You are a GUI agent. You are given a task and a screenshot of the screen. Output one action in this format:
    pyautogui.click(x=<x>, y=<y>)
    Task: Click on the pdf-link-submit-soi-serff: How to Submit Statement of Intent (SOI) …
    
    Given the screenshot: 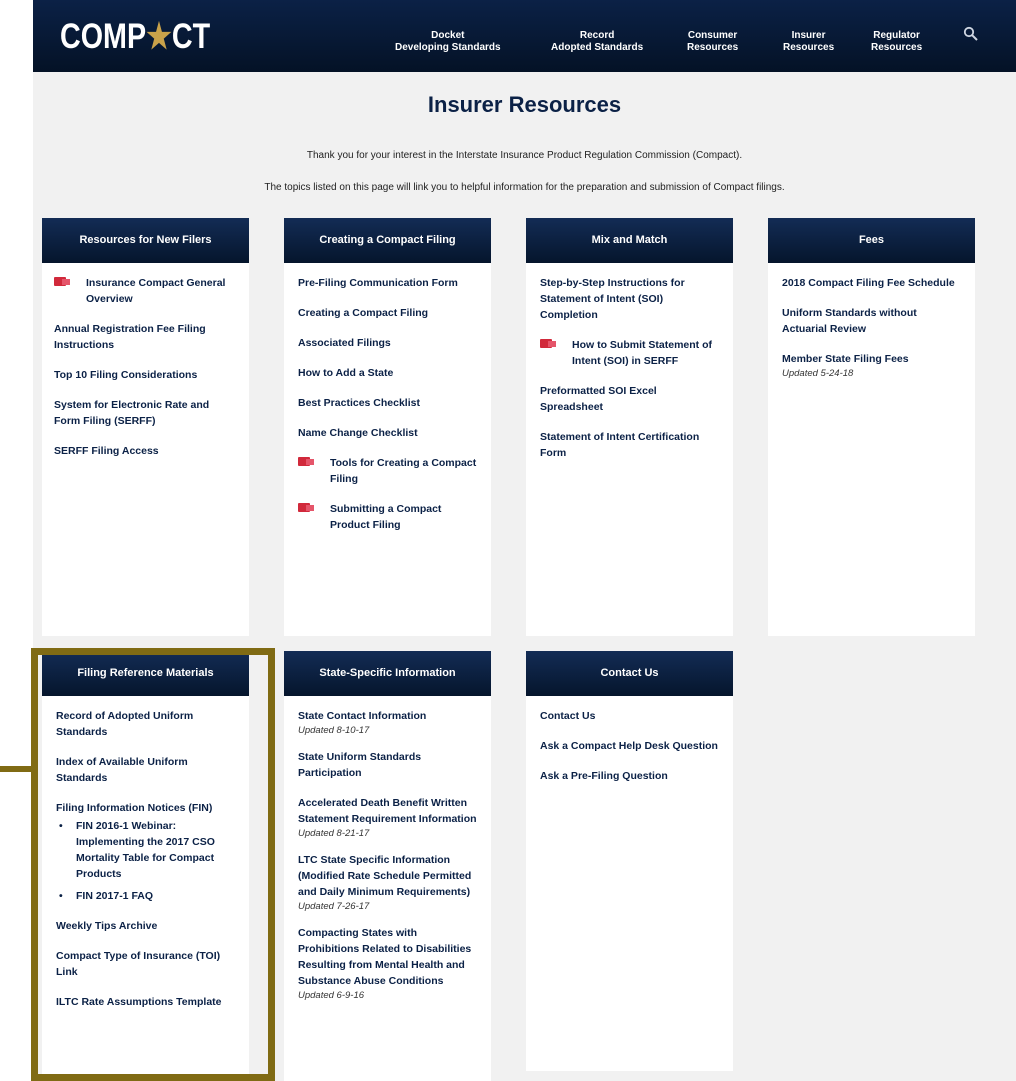 What is the action you would take?
    pyautogui.click(x=630, y=353)
    